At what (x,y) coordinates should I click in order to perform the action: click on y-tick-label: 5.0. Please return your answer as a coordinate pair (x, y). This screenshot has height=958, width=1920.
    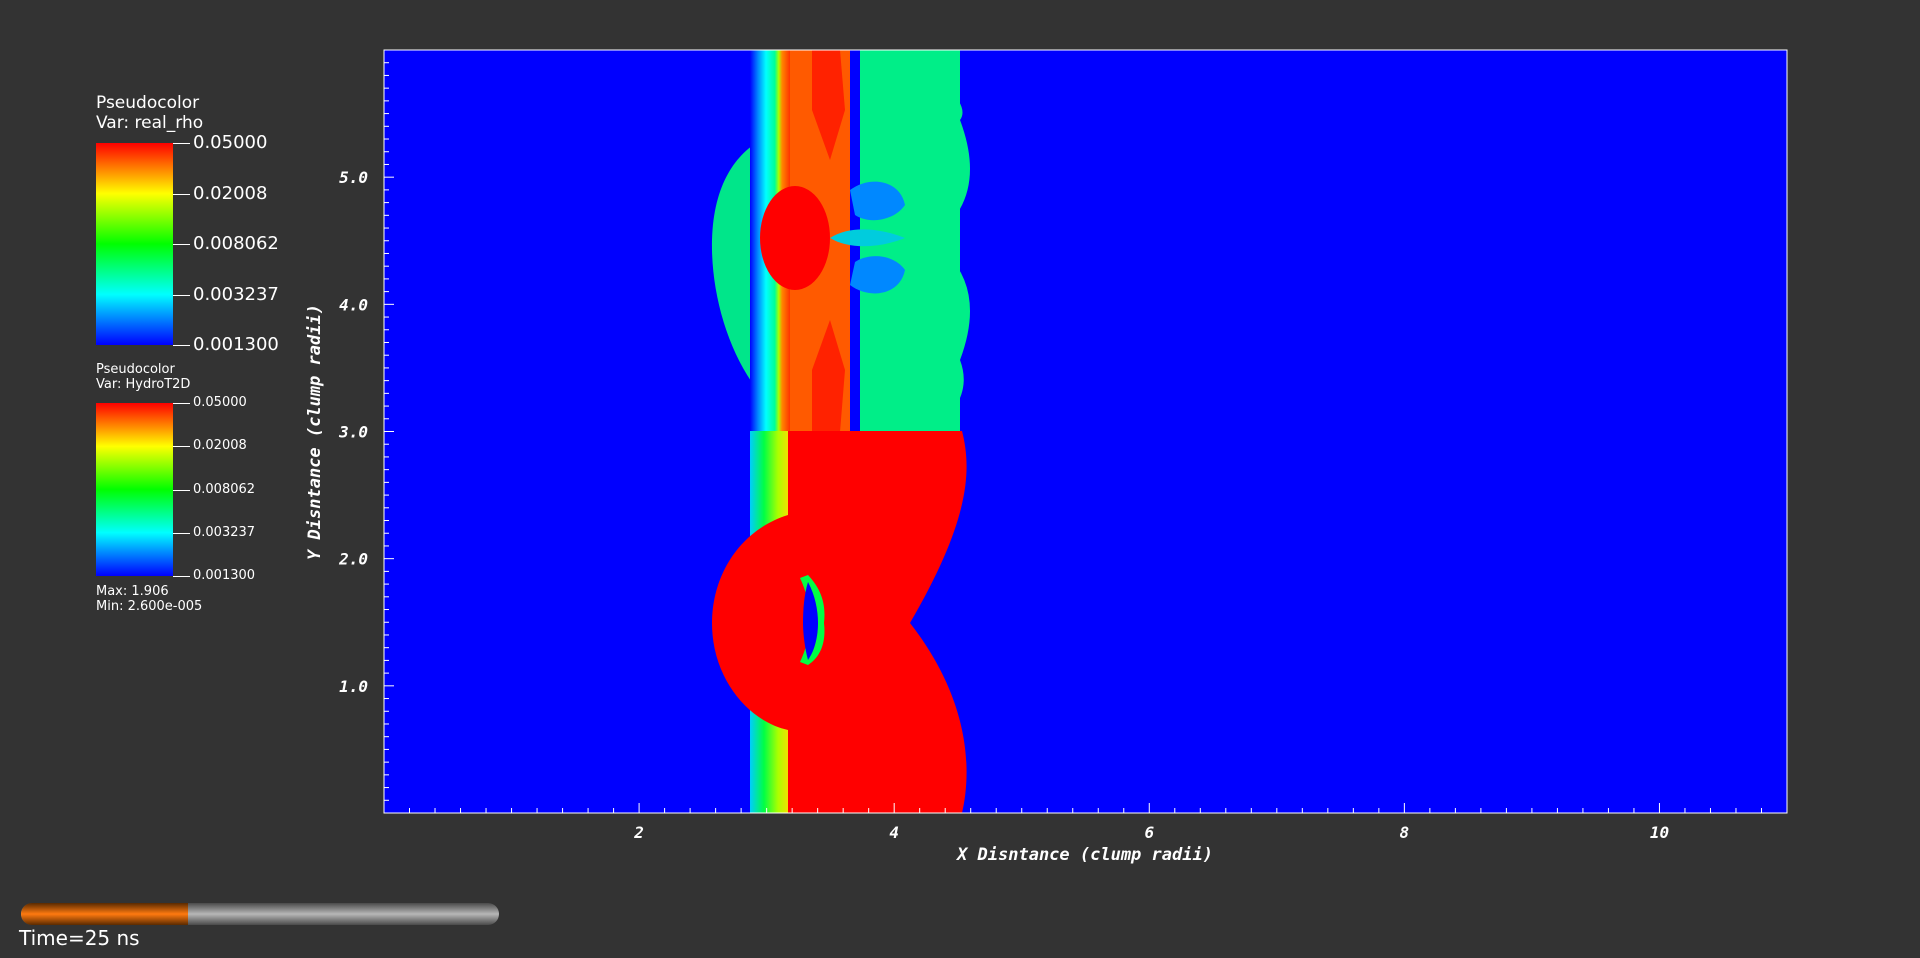
    Looking at the image, I should click on (353, 177).